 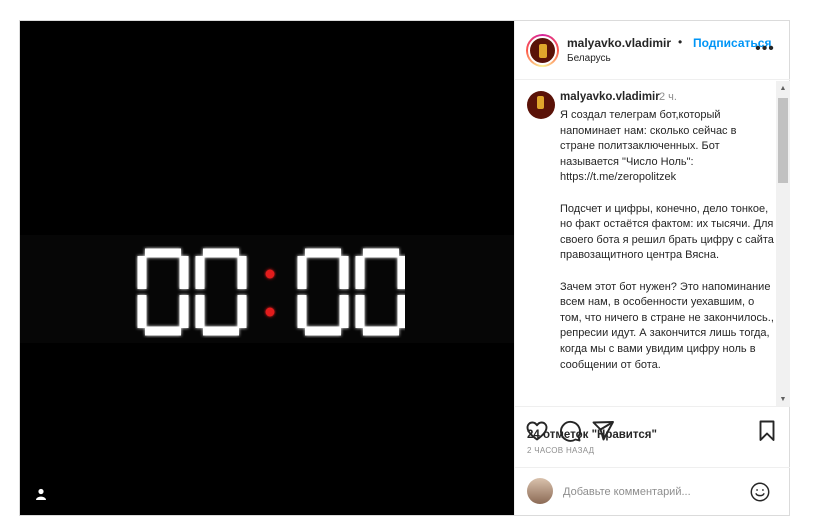 I want to click on author-avatar, so click(x=542, y=50).